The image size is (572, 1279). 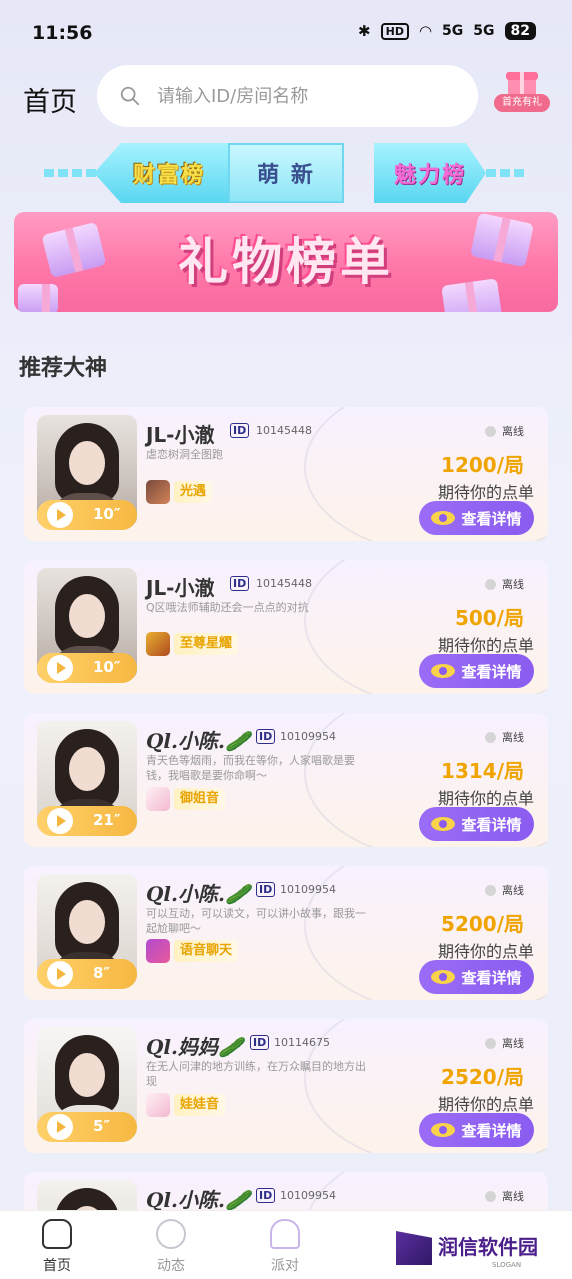 I want to click on section-title: 推荐大神, so click(x=63, y=368).